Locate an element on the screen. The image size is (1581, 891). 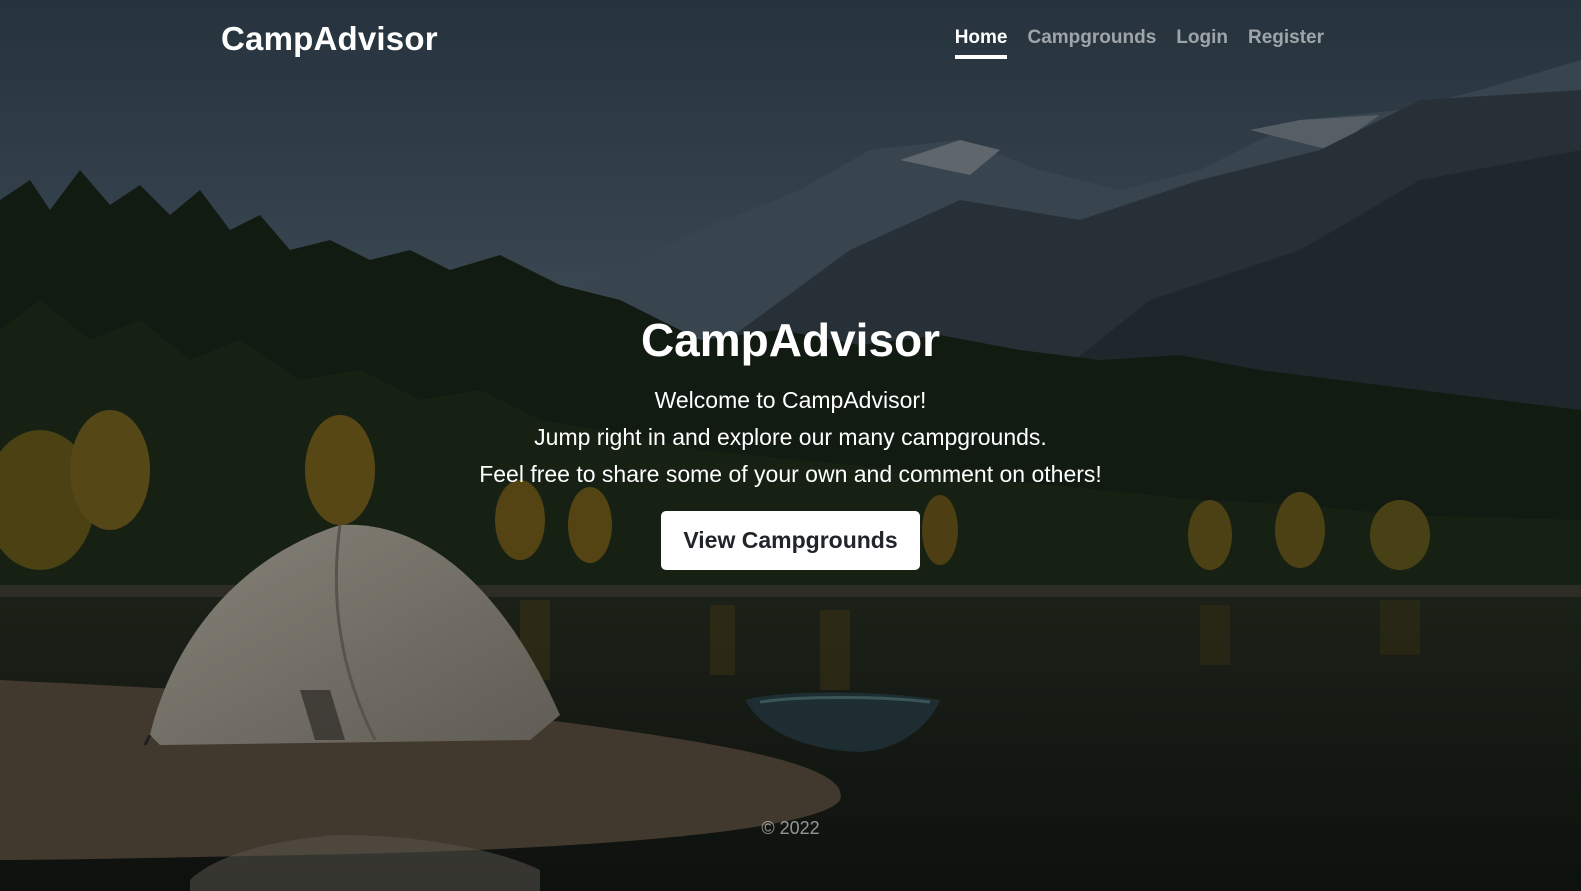
main-nav: Home Campgrounds Login Register is located at coordinates (1139, 43).